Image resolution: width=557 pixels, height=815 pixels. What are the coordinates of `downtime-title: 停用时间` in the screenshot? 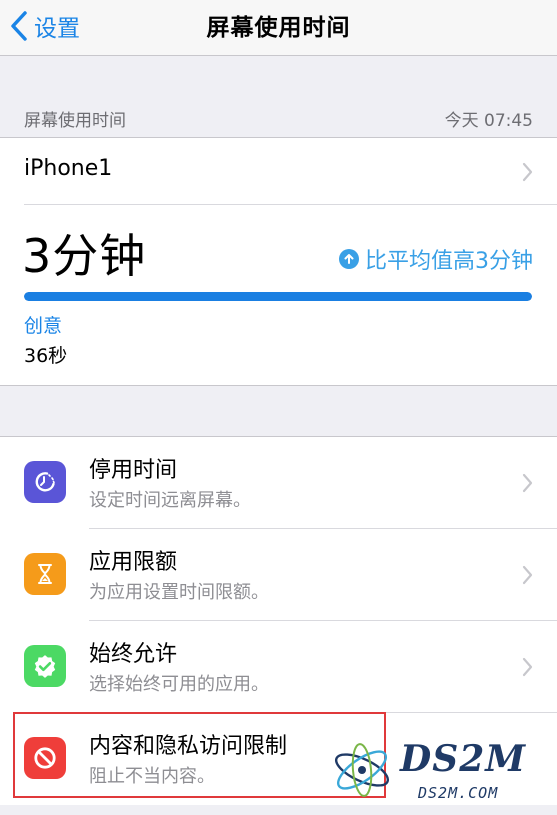 It's located at (133, 470).